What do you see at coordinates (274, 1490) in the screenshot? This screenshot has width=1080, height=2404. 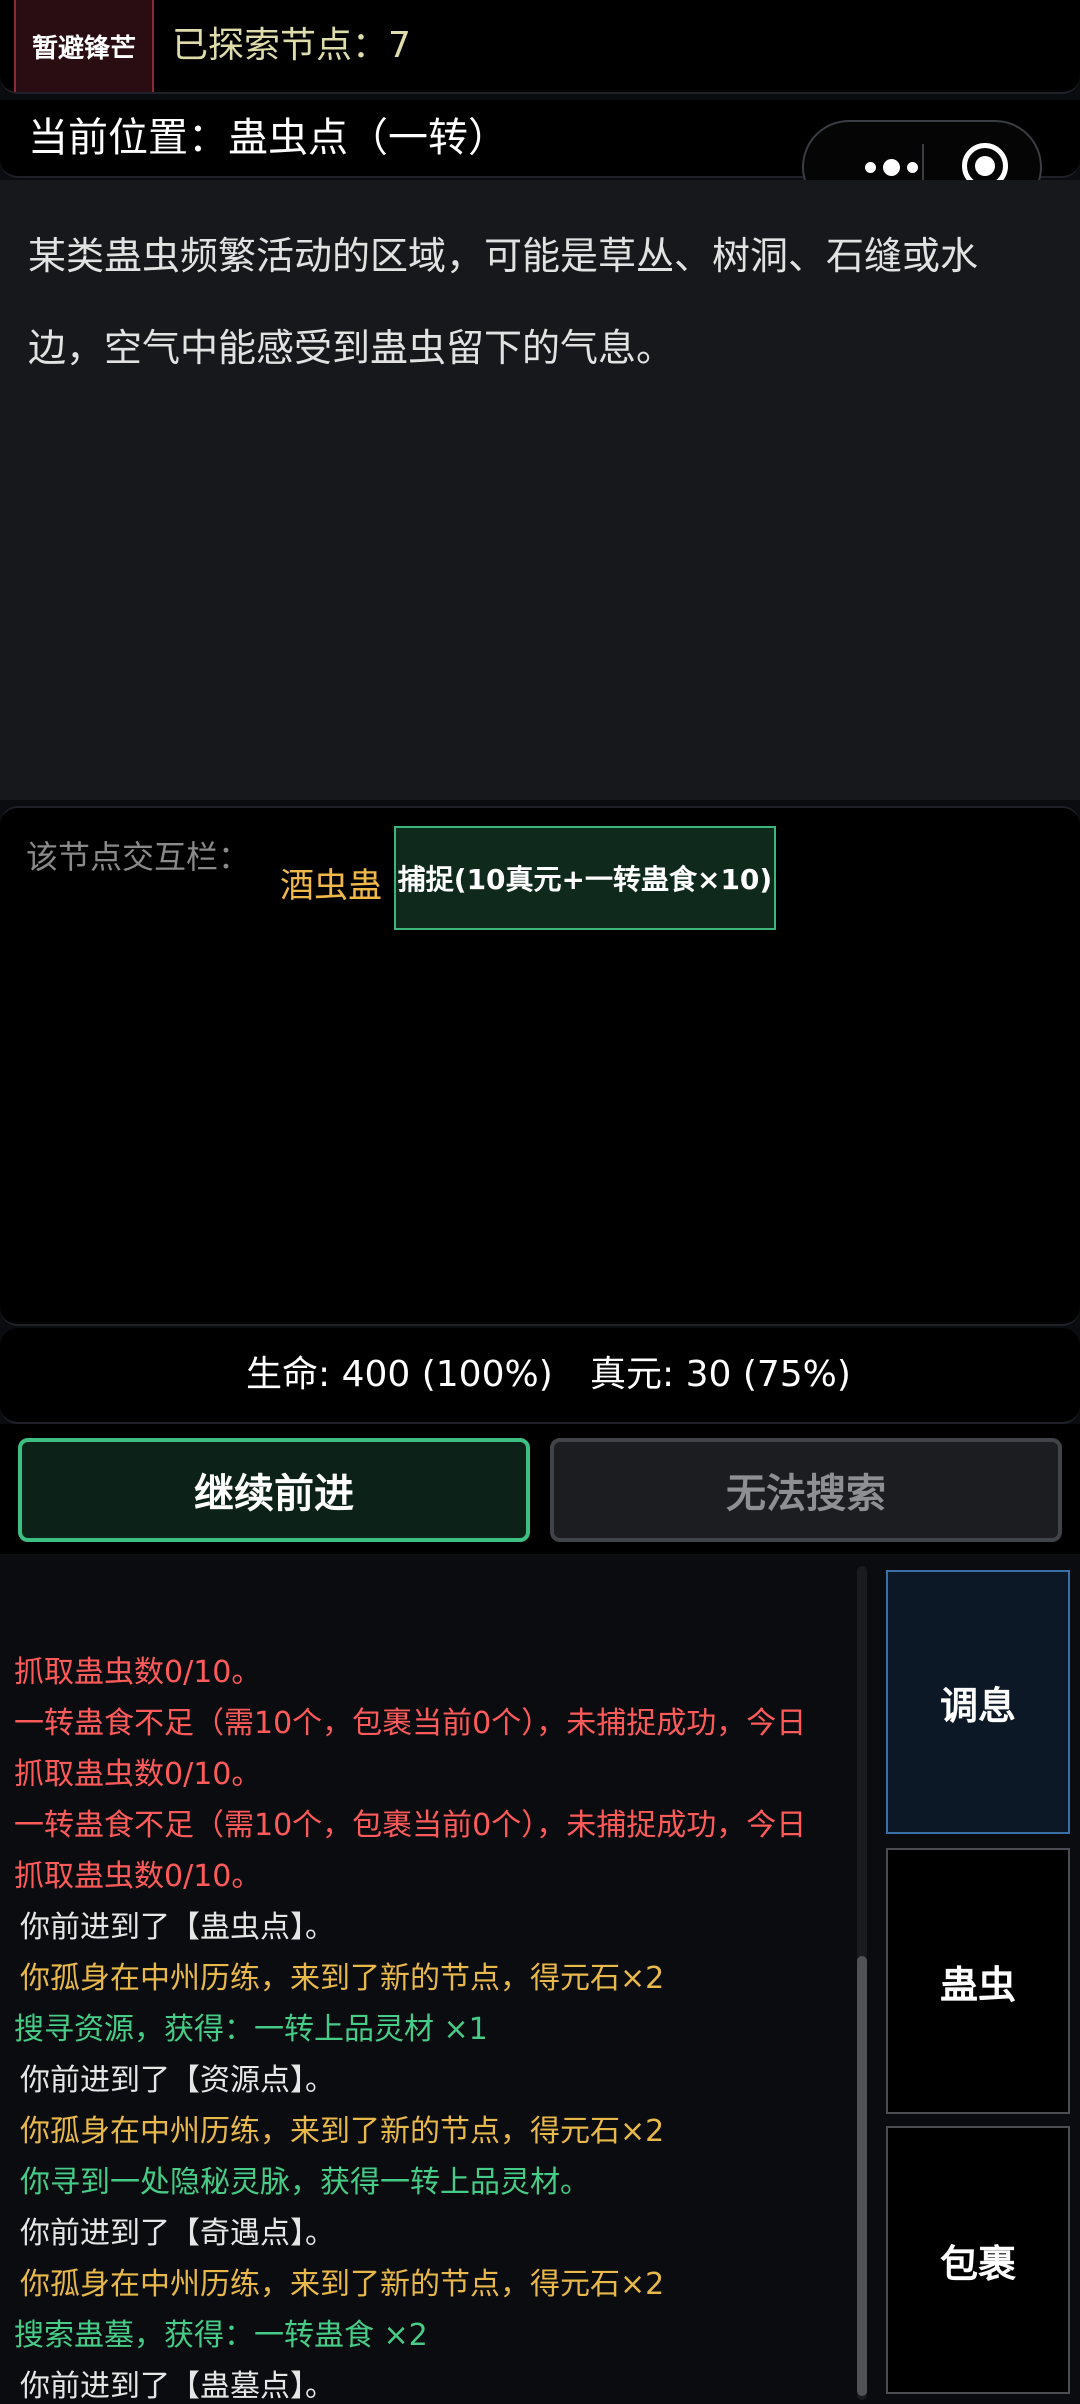 I see `continue-forward-button: 继续前进` at bounding box center [274, 1490].